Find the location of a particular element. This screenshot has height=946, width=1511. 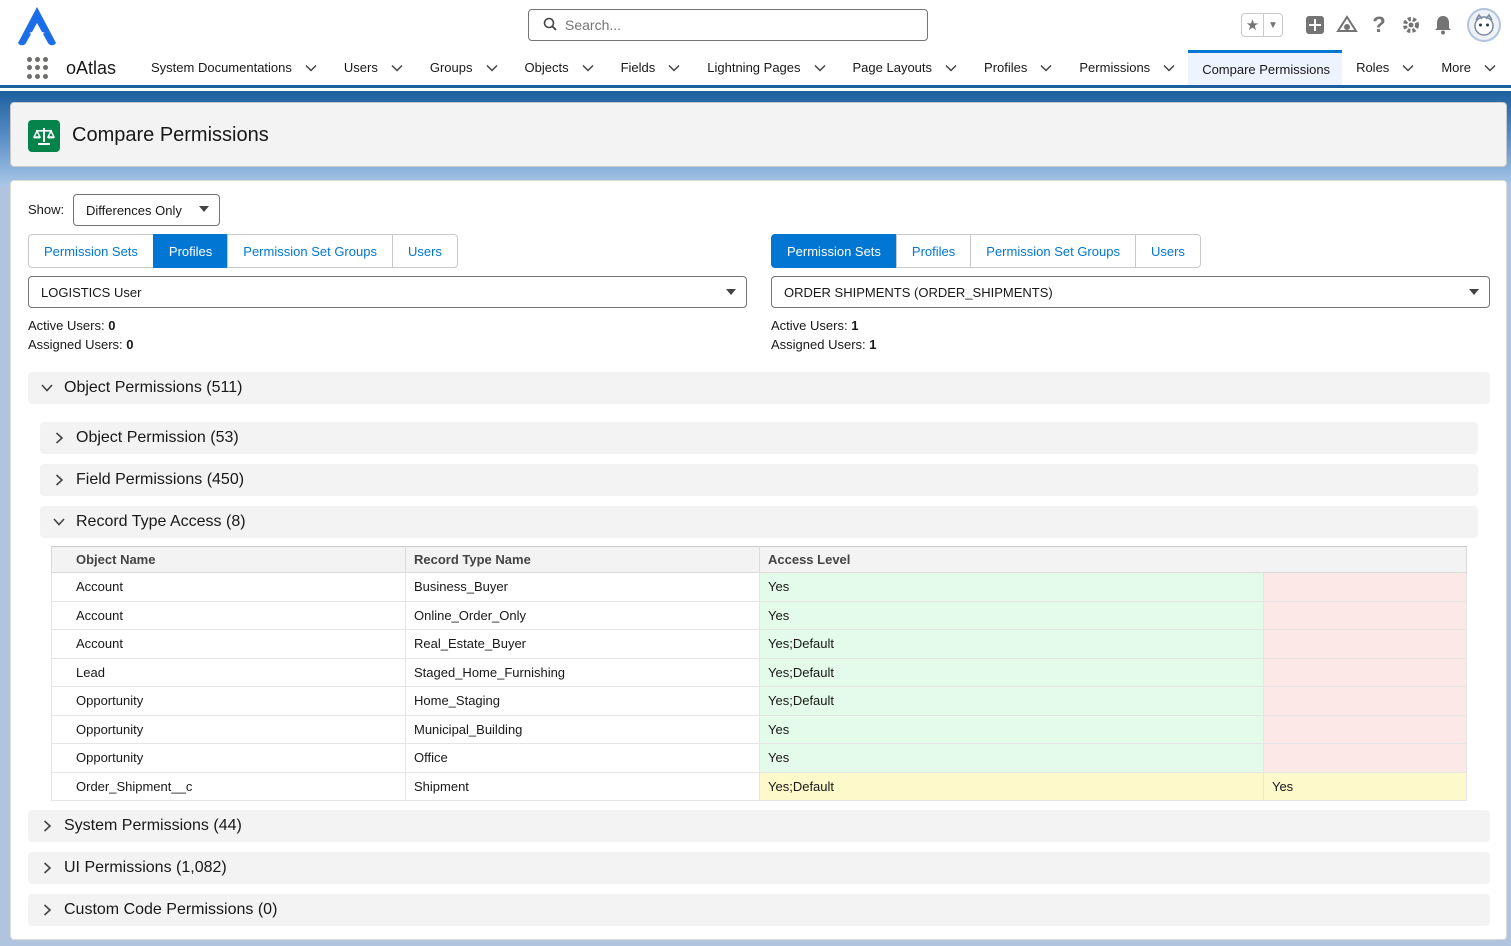

nav-item-lightning-pages: Lightning Pages is located at coordinates (765, 67).